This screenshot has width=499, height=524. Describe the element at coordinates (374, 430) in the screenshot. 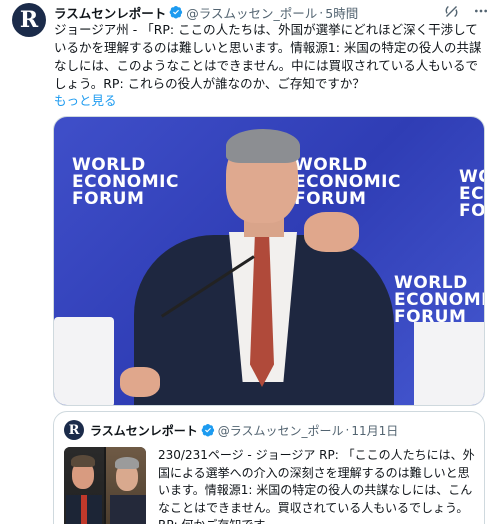

I see `quoted-tweet-time: 11月1日` at that location.